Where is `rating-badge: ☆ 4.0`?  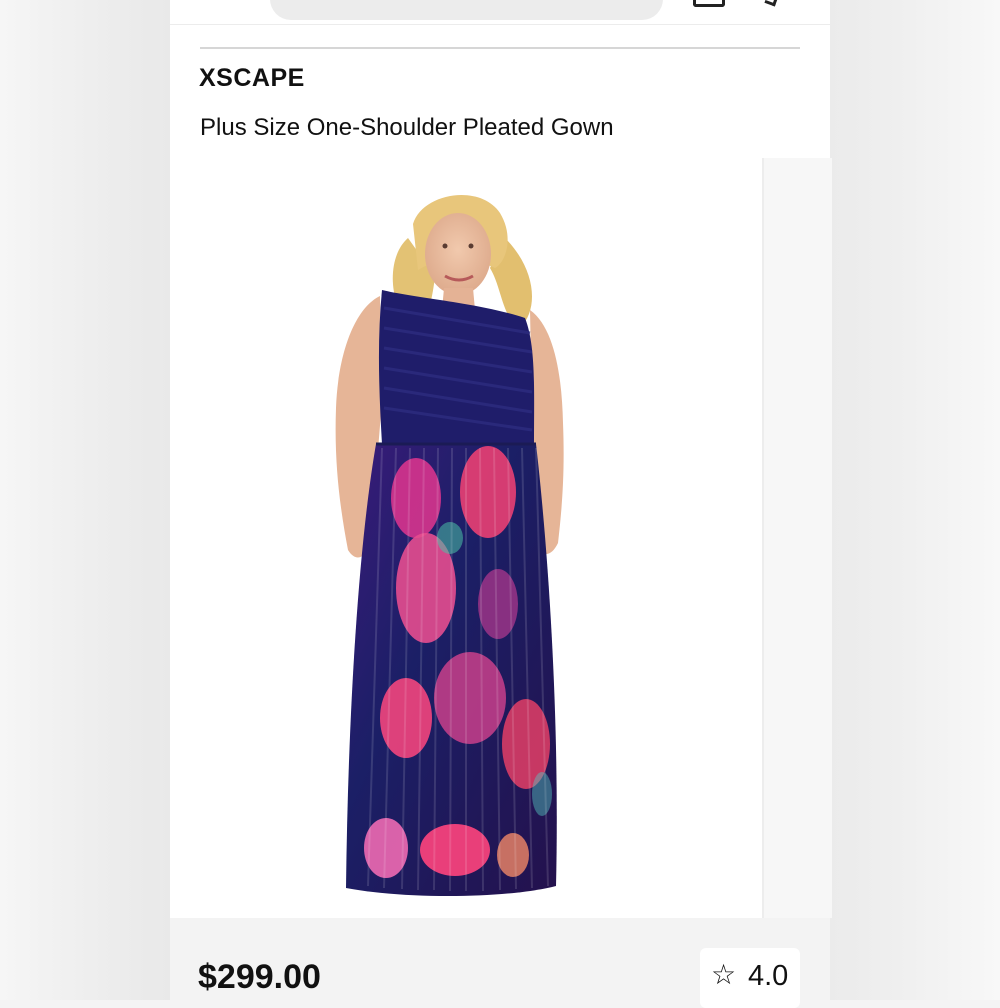
rating-badge: ☆ 4.0 is located at coordinates (750, 978).